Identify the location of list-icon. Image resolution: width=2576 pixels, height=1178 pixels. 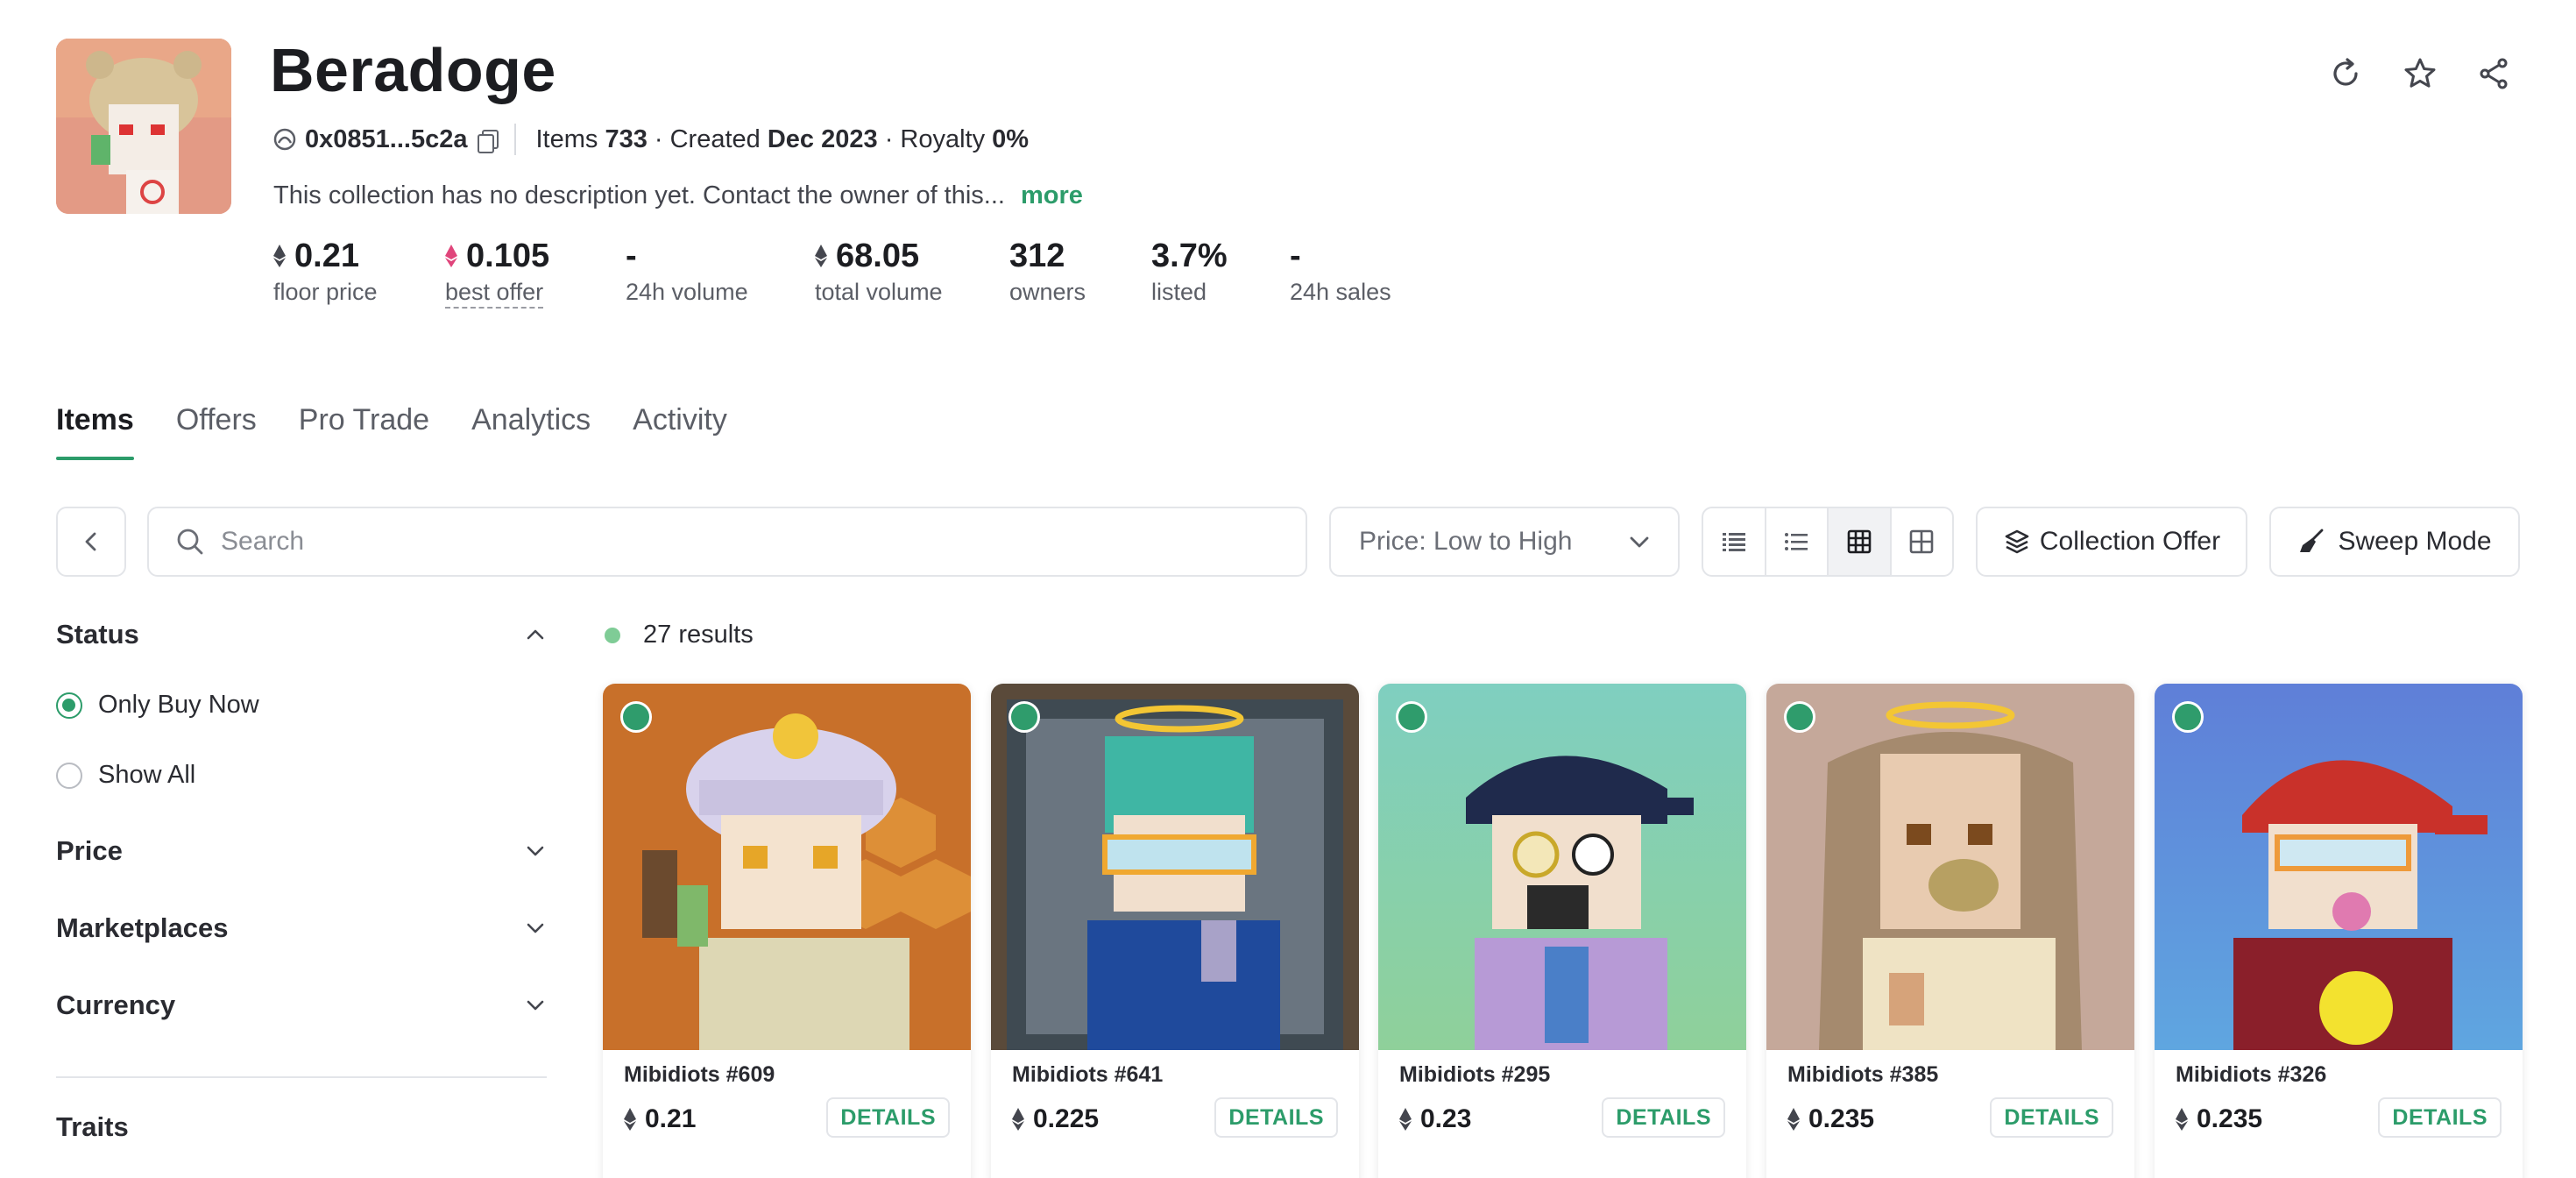
(1796, 541).